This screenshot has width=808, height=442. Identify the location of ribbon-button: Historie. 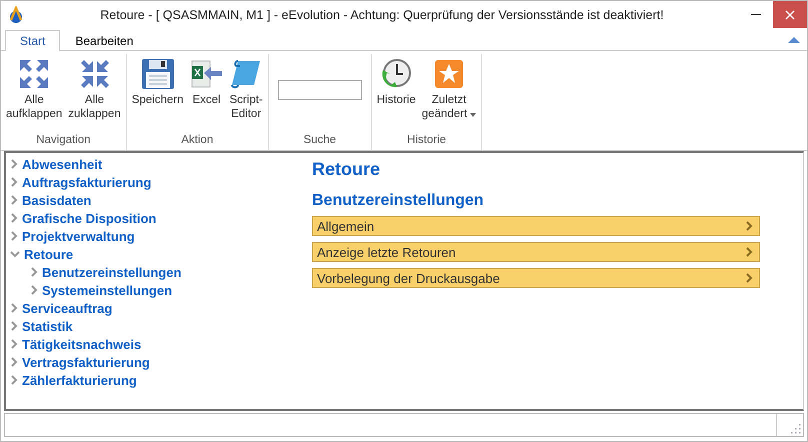
(396, 94).